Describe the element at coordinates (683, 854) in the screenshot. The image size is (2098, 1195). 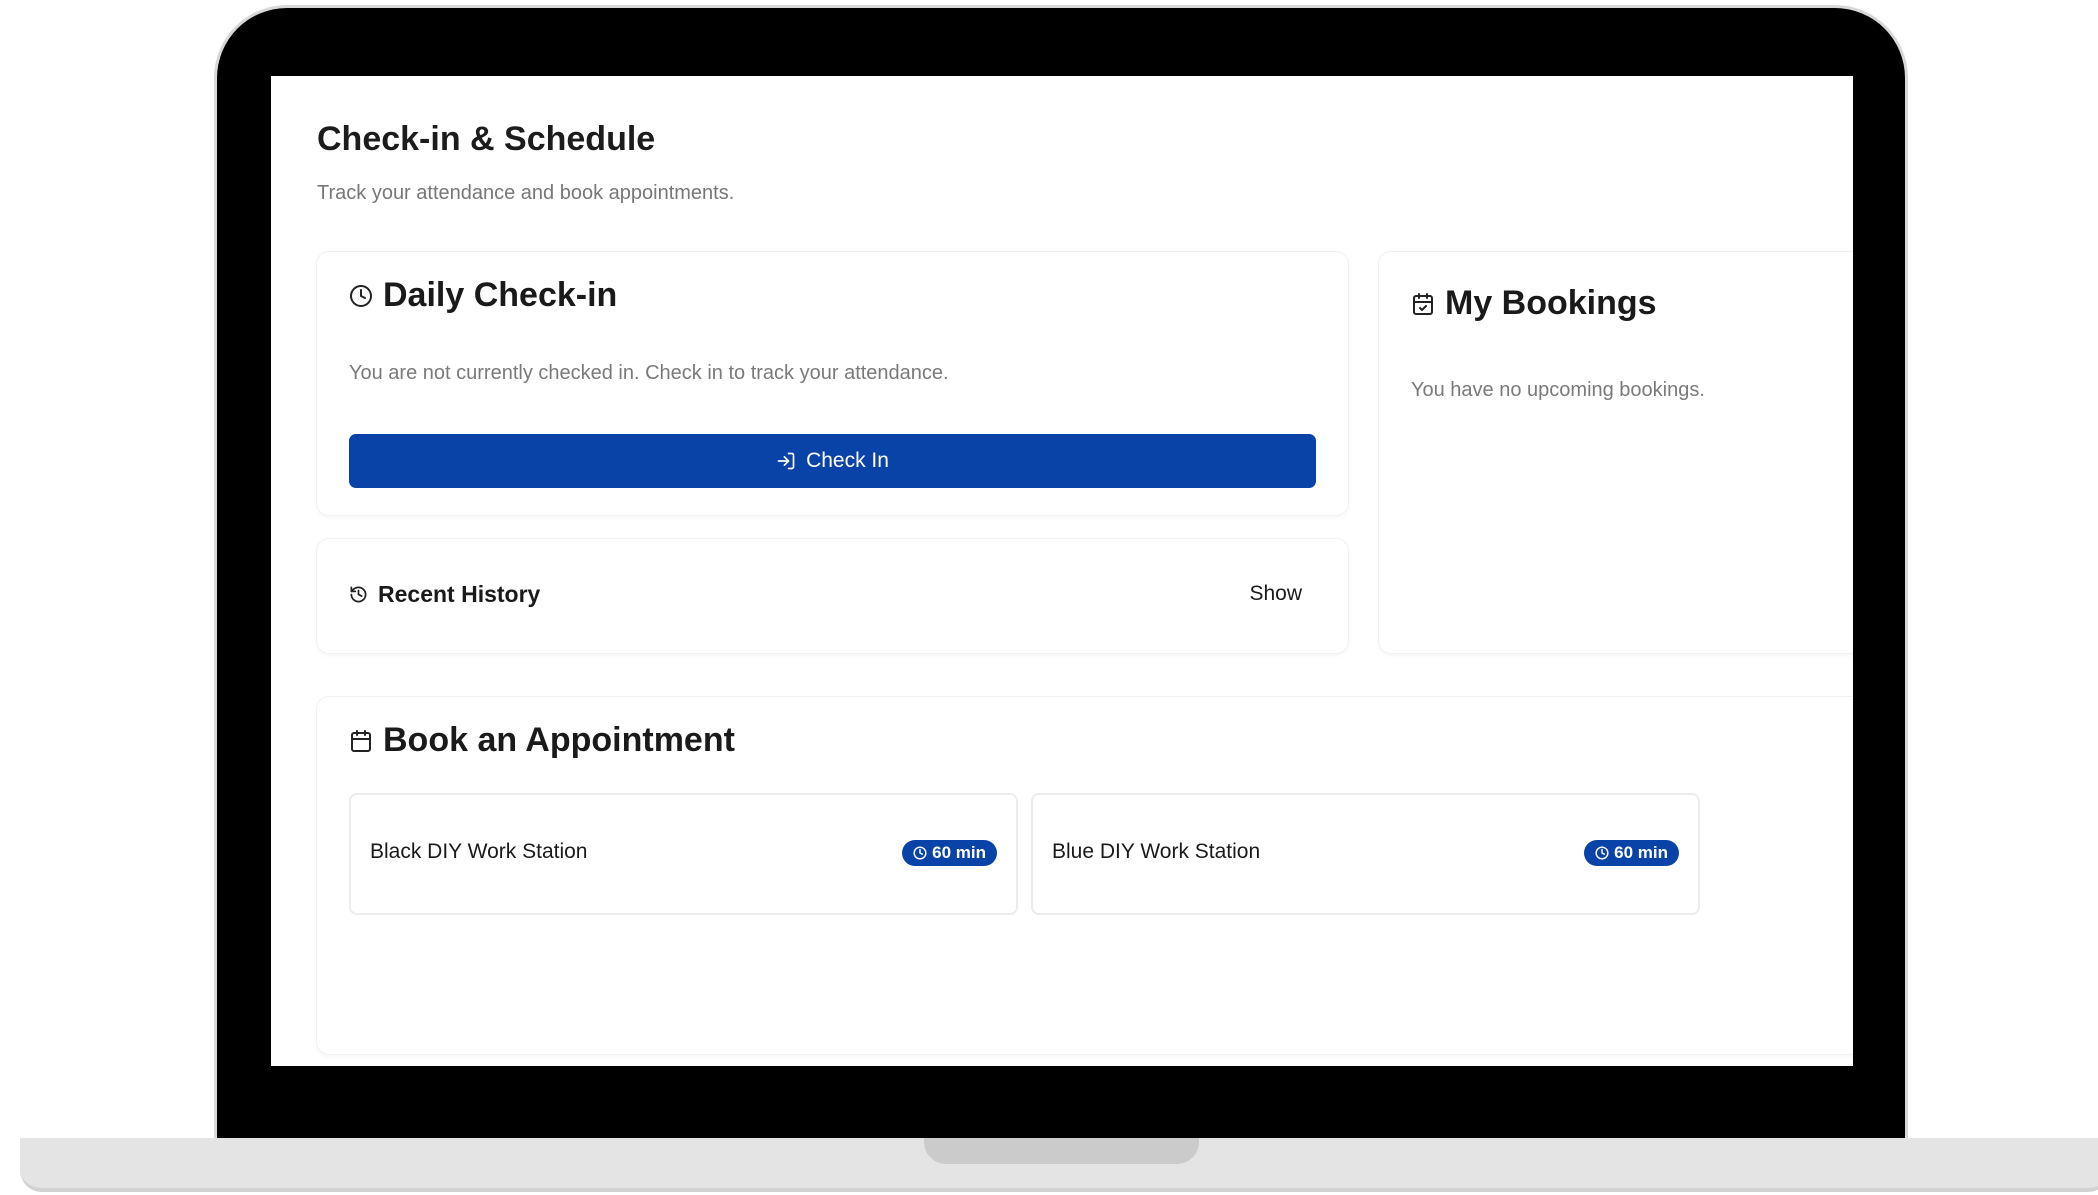
I see `station-card-black: Black DIY Work Station 60 min` at that location.